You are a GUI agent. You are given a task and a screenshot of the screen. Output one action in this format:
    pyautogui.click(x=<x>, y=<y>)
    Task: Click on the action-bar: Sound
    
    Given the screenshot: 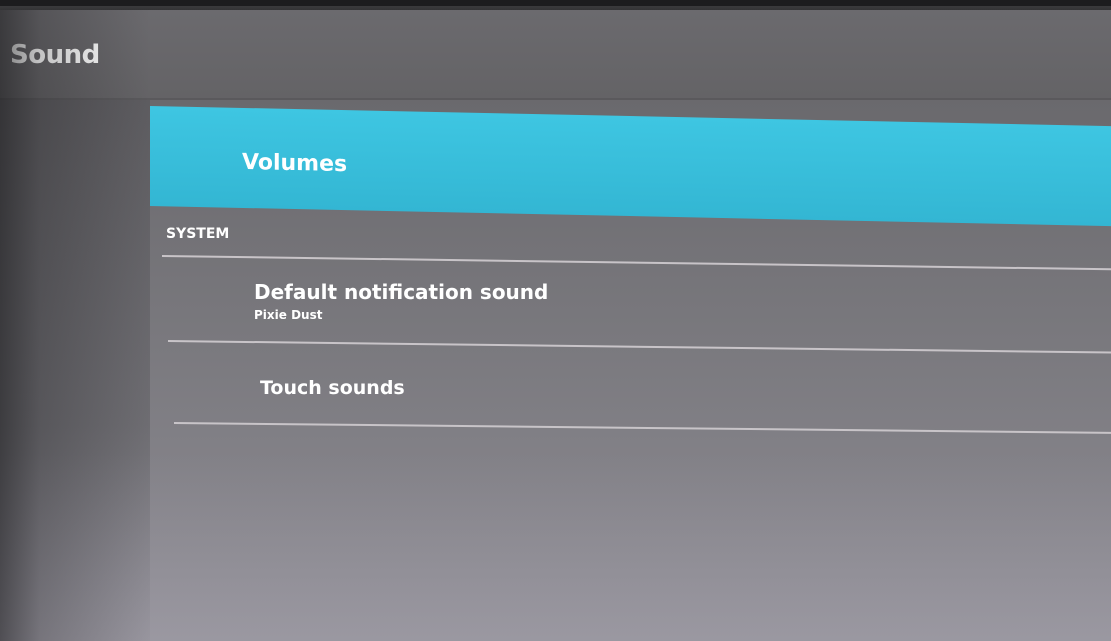 What is the action you would take?
    pyautogui.click(x=555, y=55)
    